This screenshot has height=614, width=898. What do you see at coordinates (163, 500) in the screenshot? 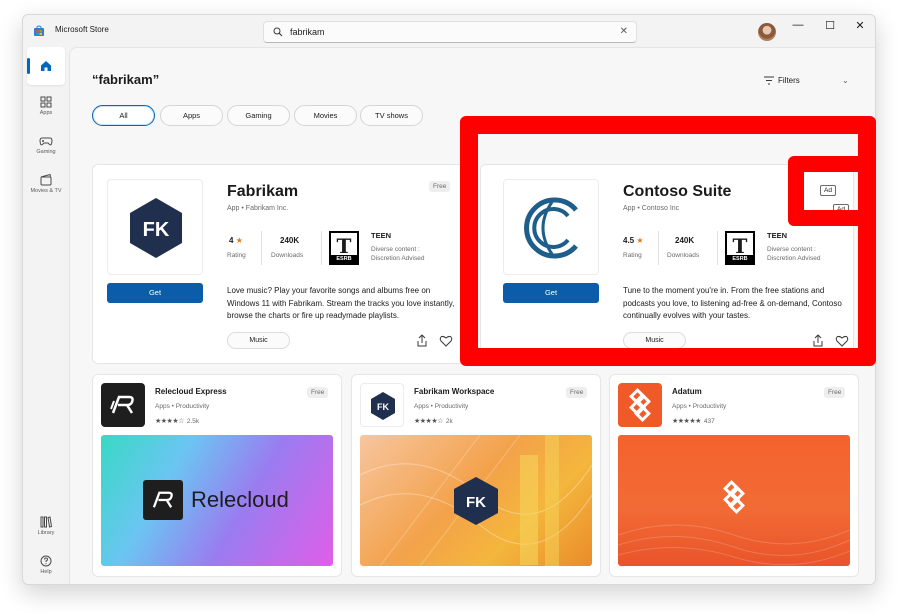
I see `relecloud-banner-logo-icon` at bounding box center [163, 500].